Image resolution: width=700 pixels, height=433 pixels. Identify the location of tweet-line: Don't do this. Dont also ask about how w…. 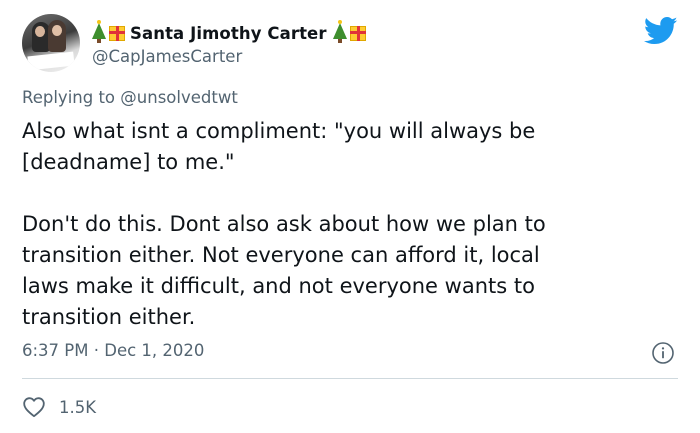
(284, 224).